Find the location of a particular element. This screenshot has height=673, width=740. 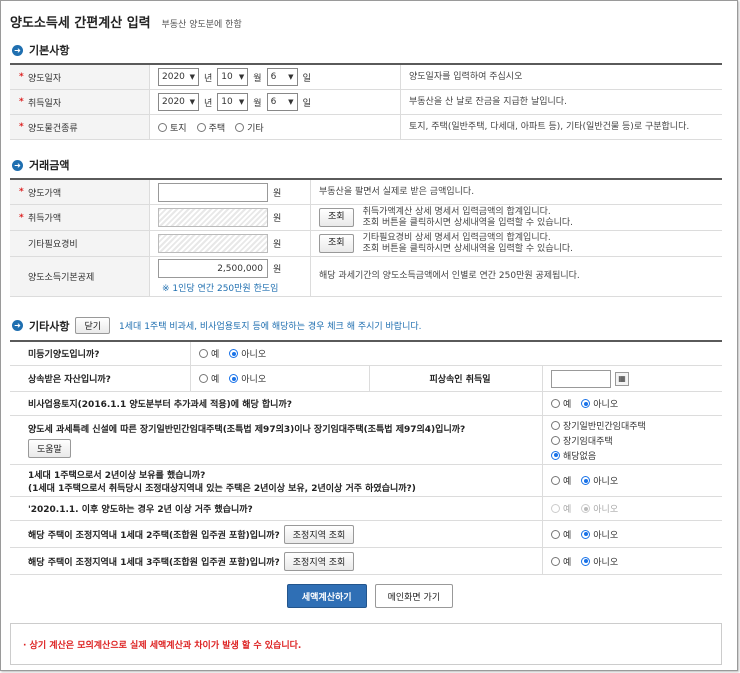

transfer-date-desc: 양도일자를 입력하여 주십시오 is located at coordinates (561, 77).